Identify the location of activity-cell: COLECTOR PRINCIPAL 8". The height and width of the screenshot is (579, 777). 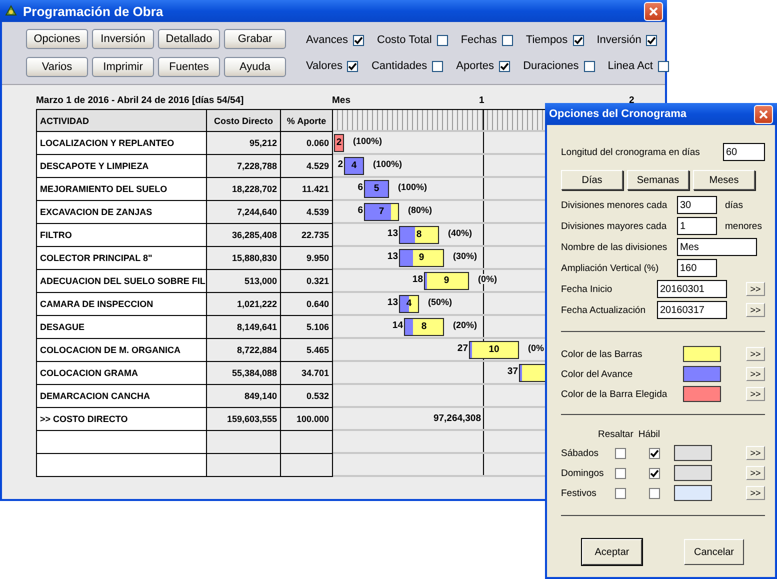
(122, 258).